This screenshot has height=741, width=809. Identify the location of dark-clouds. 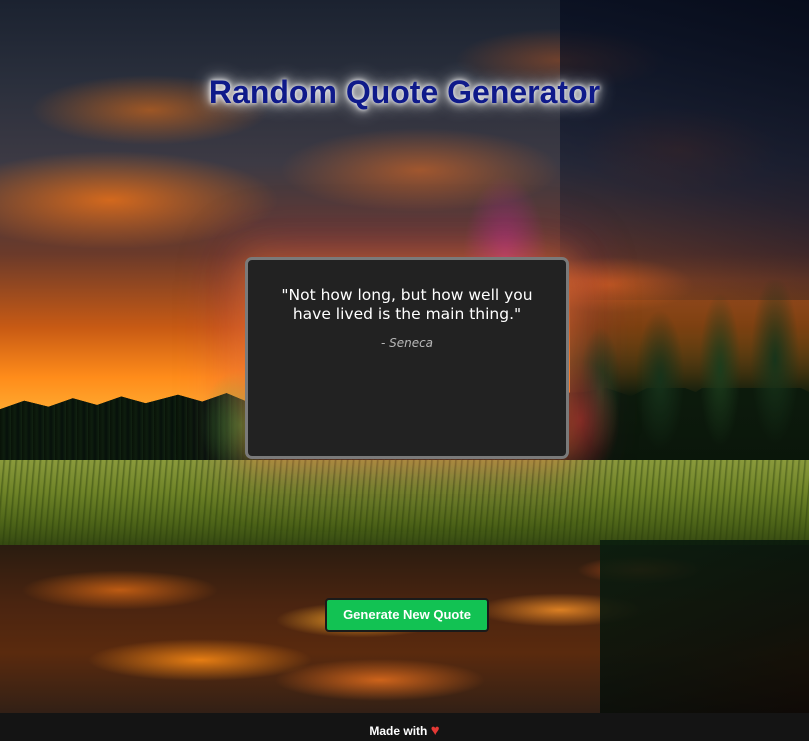
(684, 150).